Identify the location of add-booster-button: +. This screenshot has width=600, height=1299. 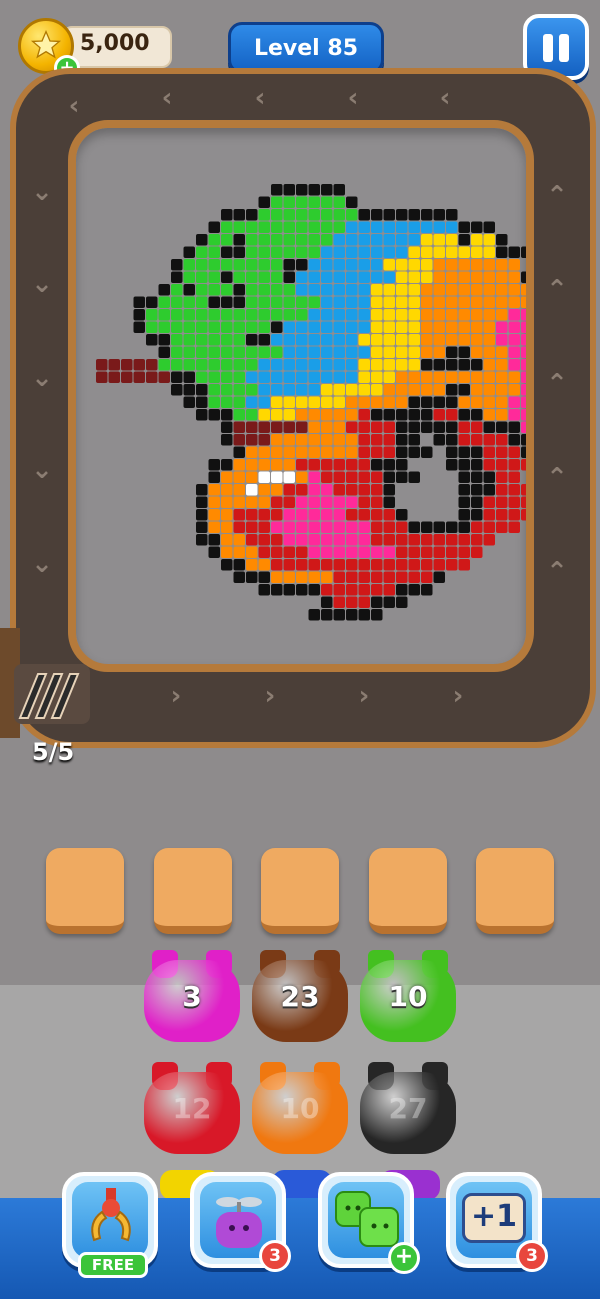
(404, 1258).